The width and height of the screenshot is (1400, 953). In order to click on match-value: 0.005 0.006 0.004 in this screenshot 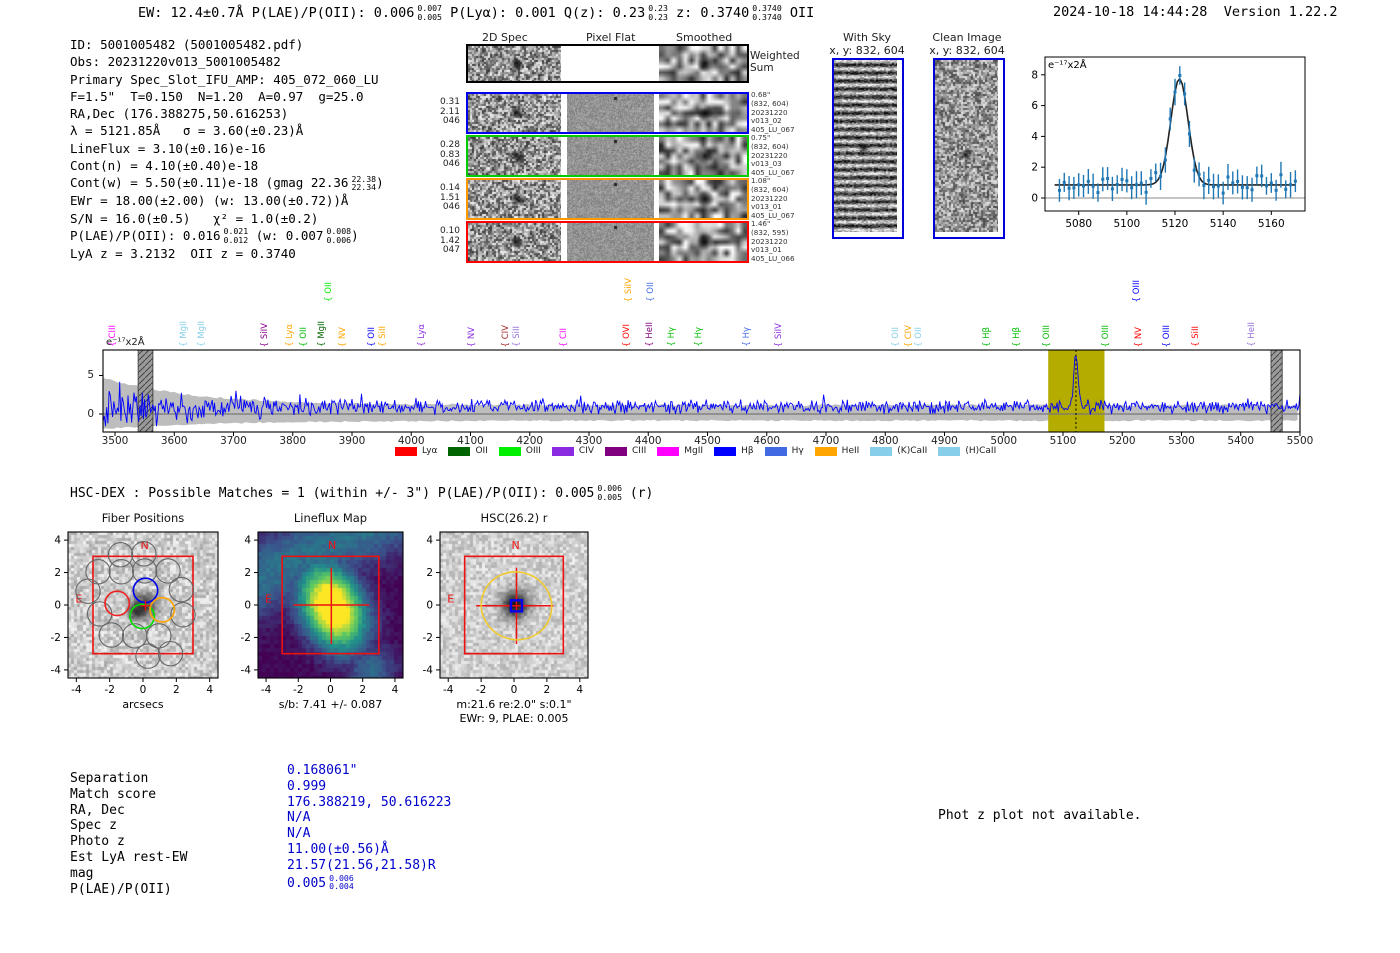, I will do `click(320, 882)`.